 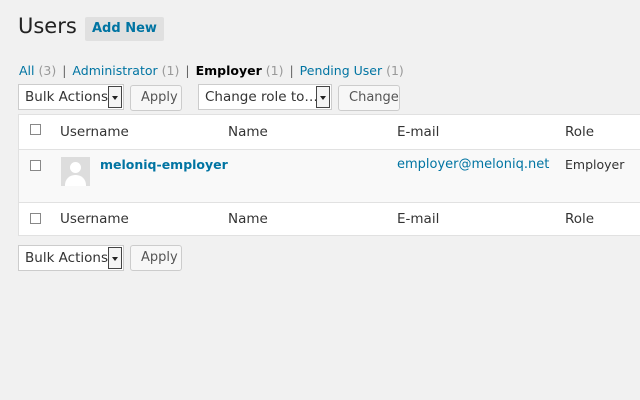 I want to click on filter-pending-user-link: Pending User (1), so click(x=352, y=70).